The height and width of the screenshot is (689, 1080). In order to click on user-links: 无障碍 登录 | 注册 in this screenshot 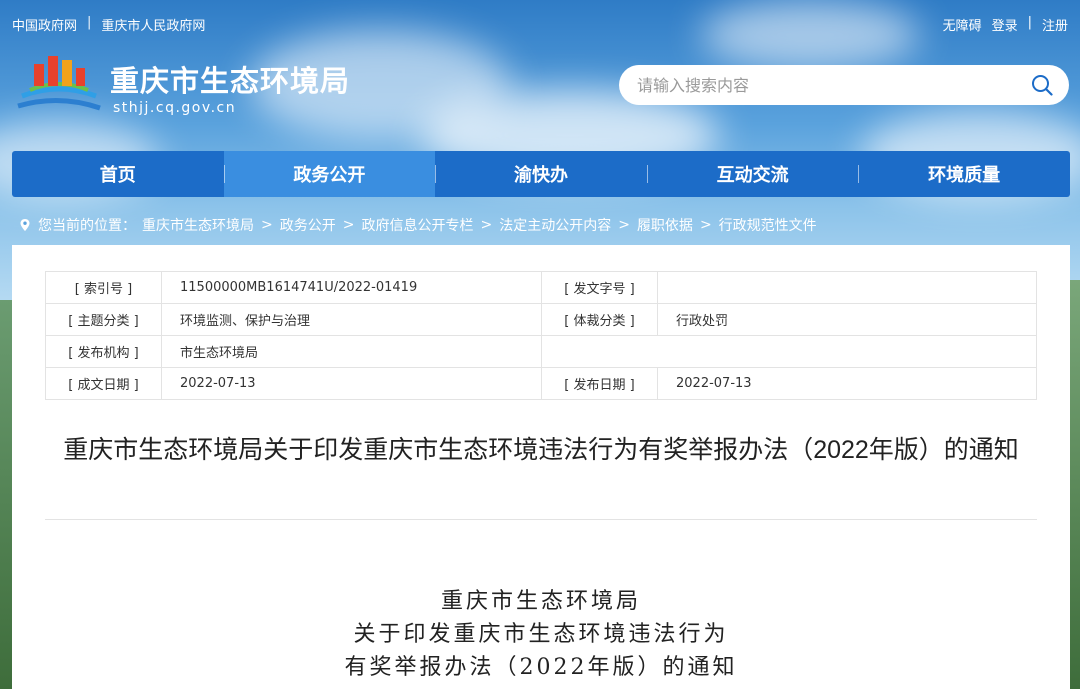, I will do `click(1005, 24)`.